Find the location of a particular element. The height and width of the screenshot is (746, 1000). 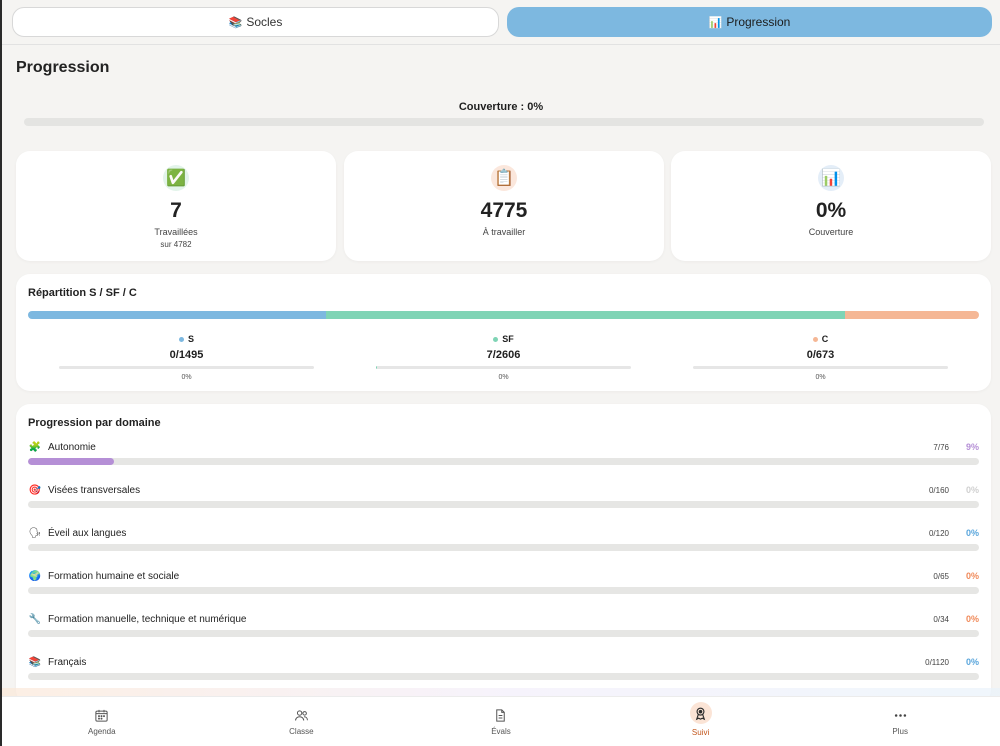

stack-segment-sf is located at coordinates (585, 315).